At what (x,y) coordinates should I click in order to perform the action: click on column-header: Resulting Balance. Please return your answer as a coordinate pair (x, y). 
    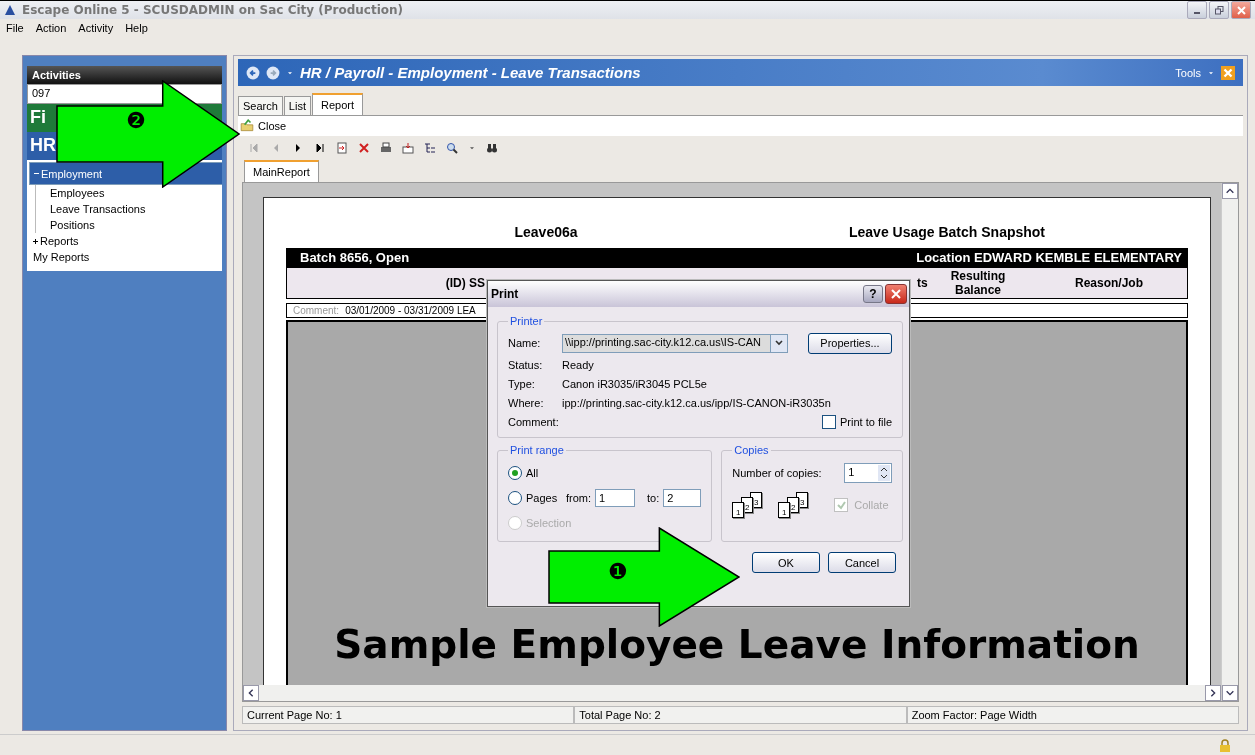
    Looking at the image, I should click on (978, 283).